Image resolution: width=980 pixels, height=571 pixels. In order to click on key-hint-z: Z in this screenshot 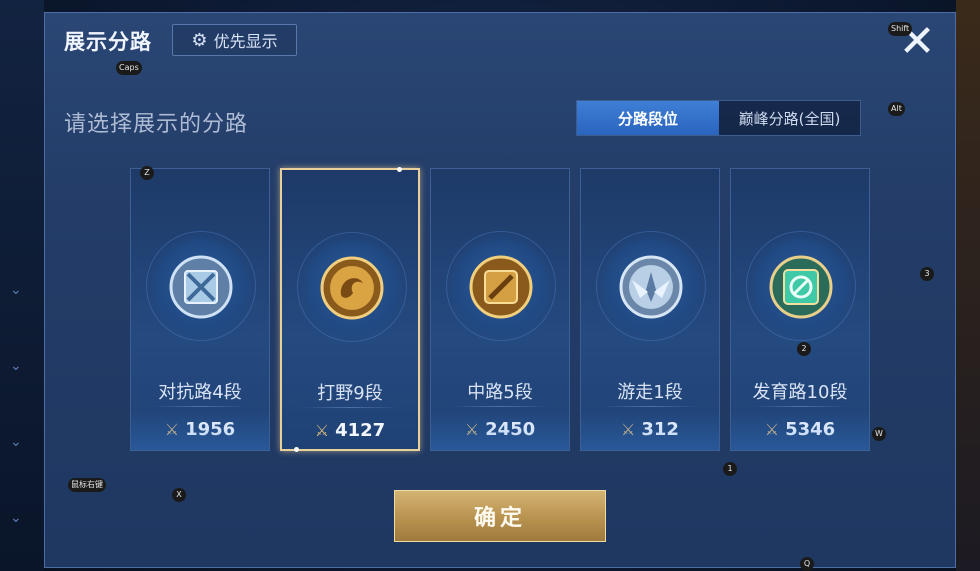, I will do `click(147, 173)`.